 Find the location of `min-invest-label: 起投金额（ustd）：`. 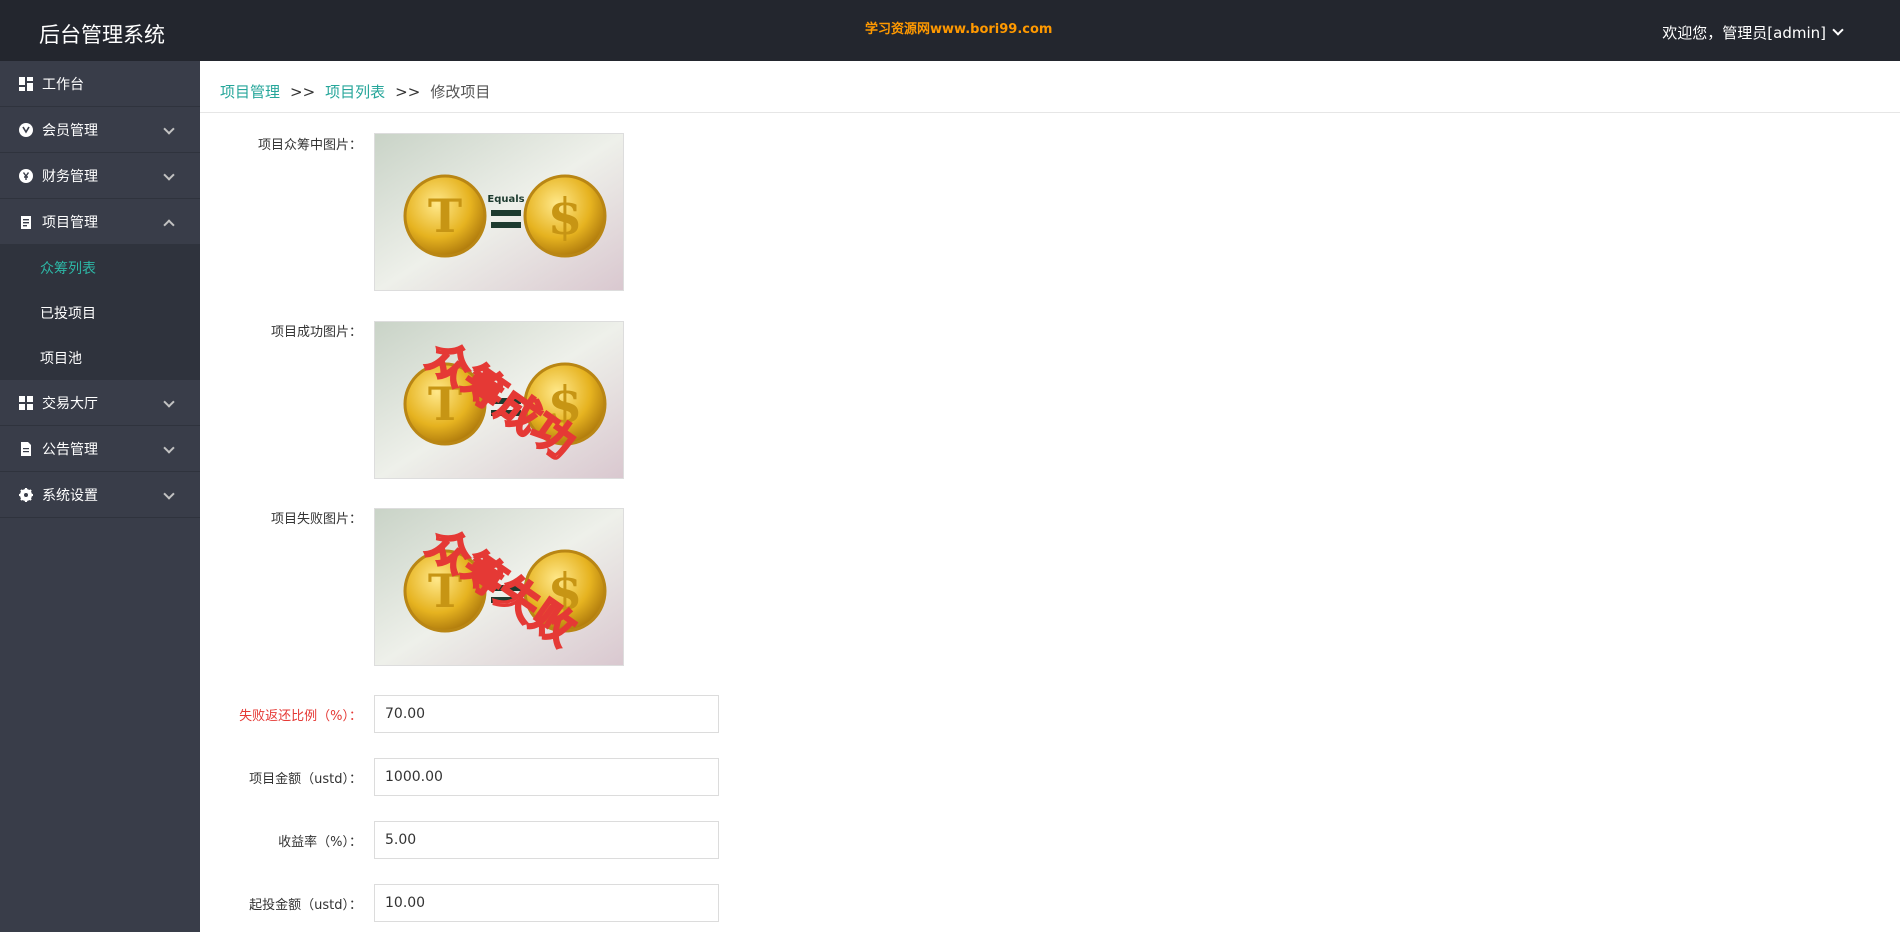

min-invest-label: 起投金额（ustd）： is located at coordinates (305, 905).